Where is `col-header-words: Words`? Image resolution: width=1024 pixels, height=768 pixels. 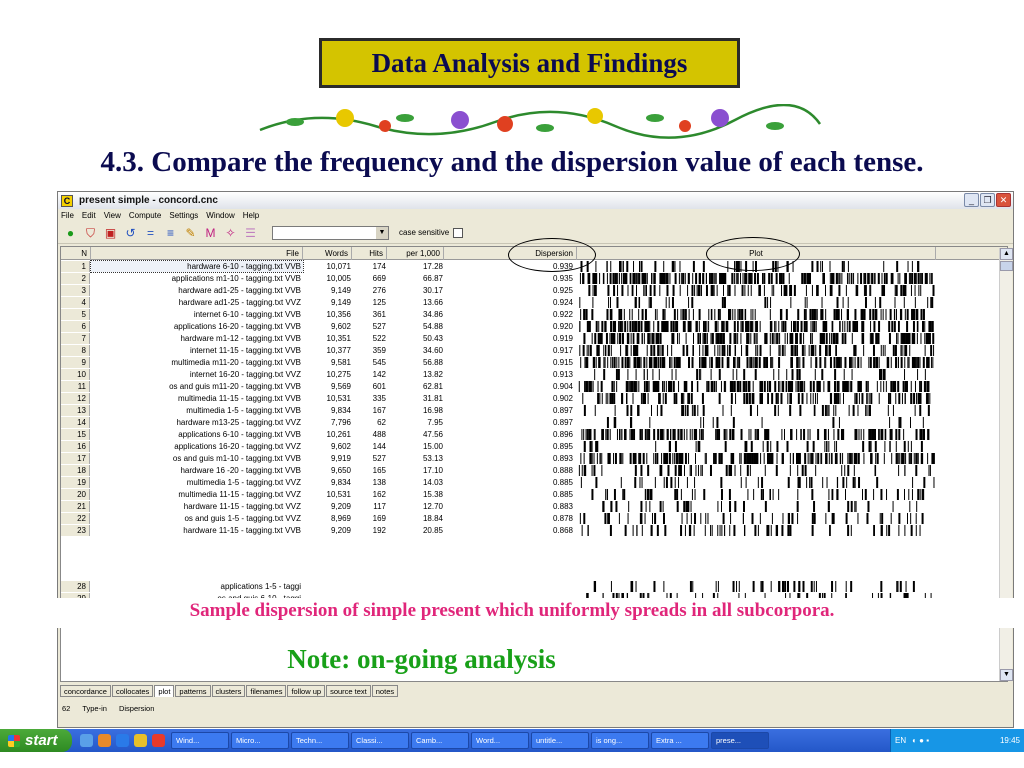 col-header-words: Words is located at coordinates (327, 253).